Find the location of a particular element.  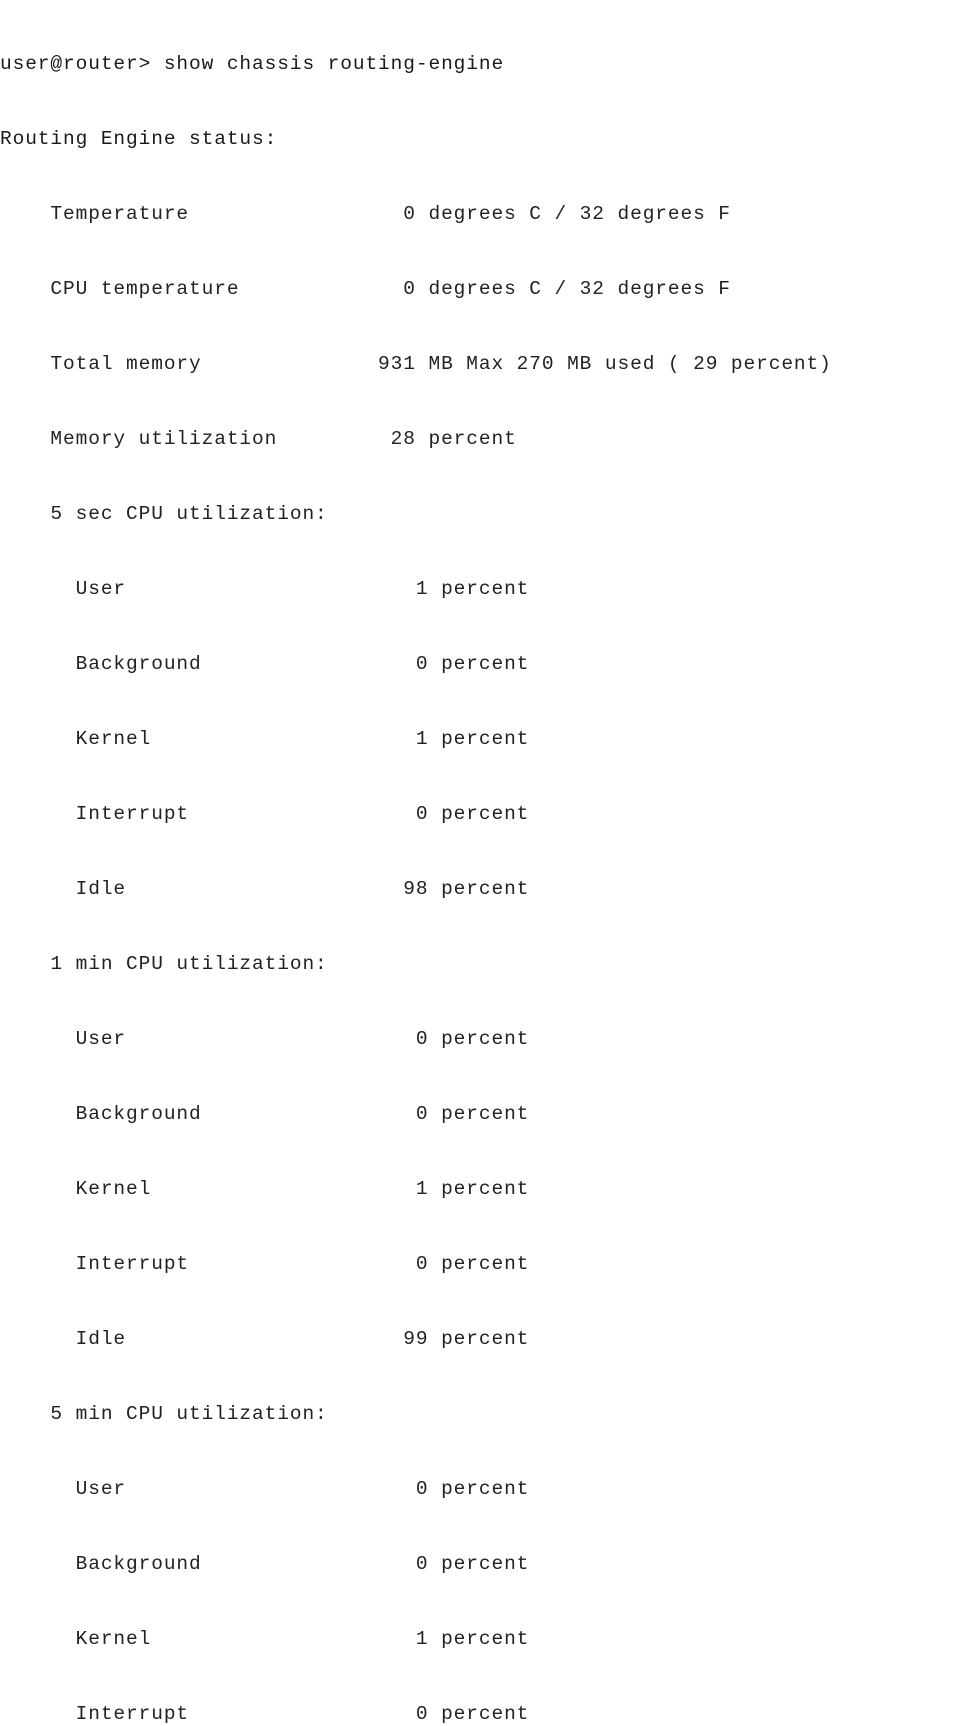

command-line: user@router> show chassis routing-engine is located at coordinates (252, 64).